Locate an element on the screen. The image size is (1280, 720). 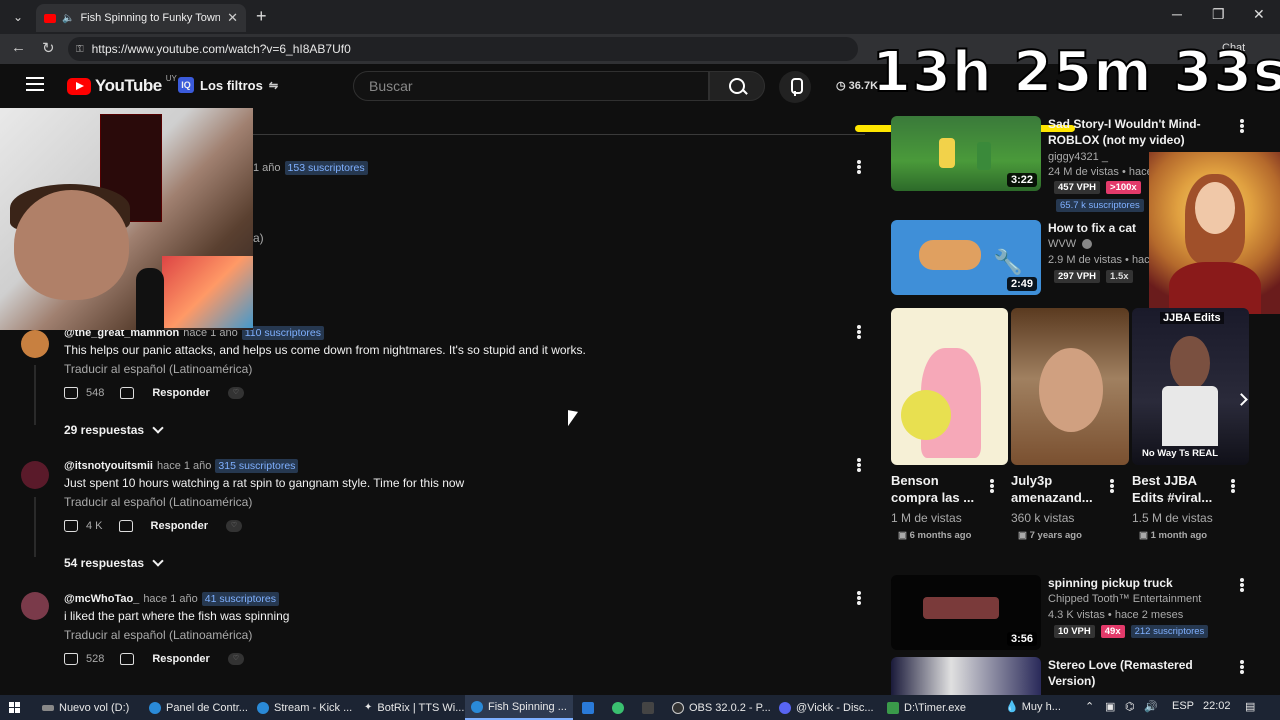
minimize-button: ─ is located at coordinates (1177, 14).